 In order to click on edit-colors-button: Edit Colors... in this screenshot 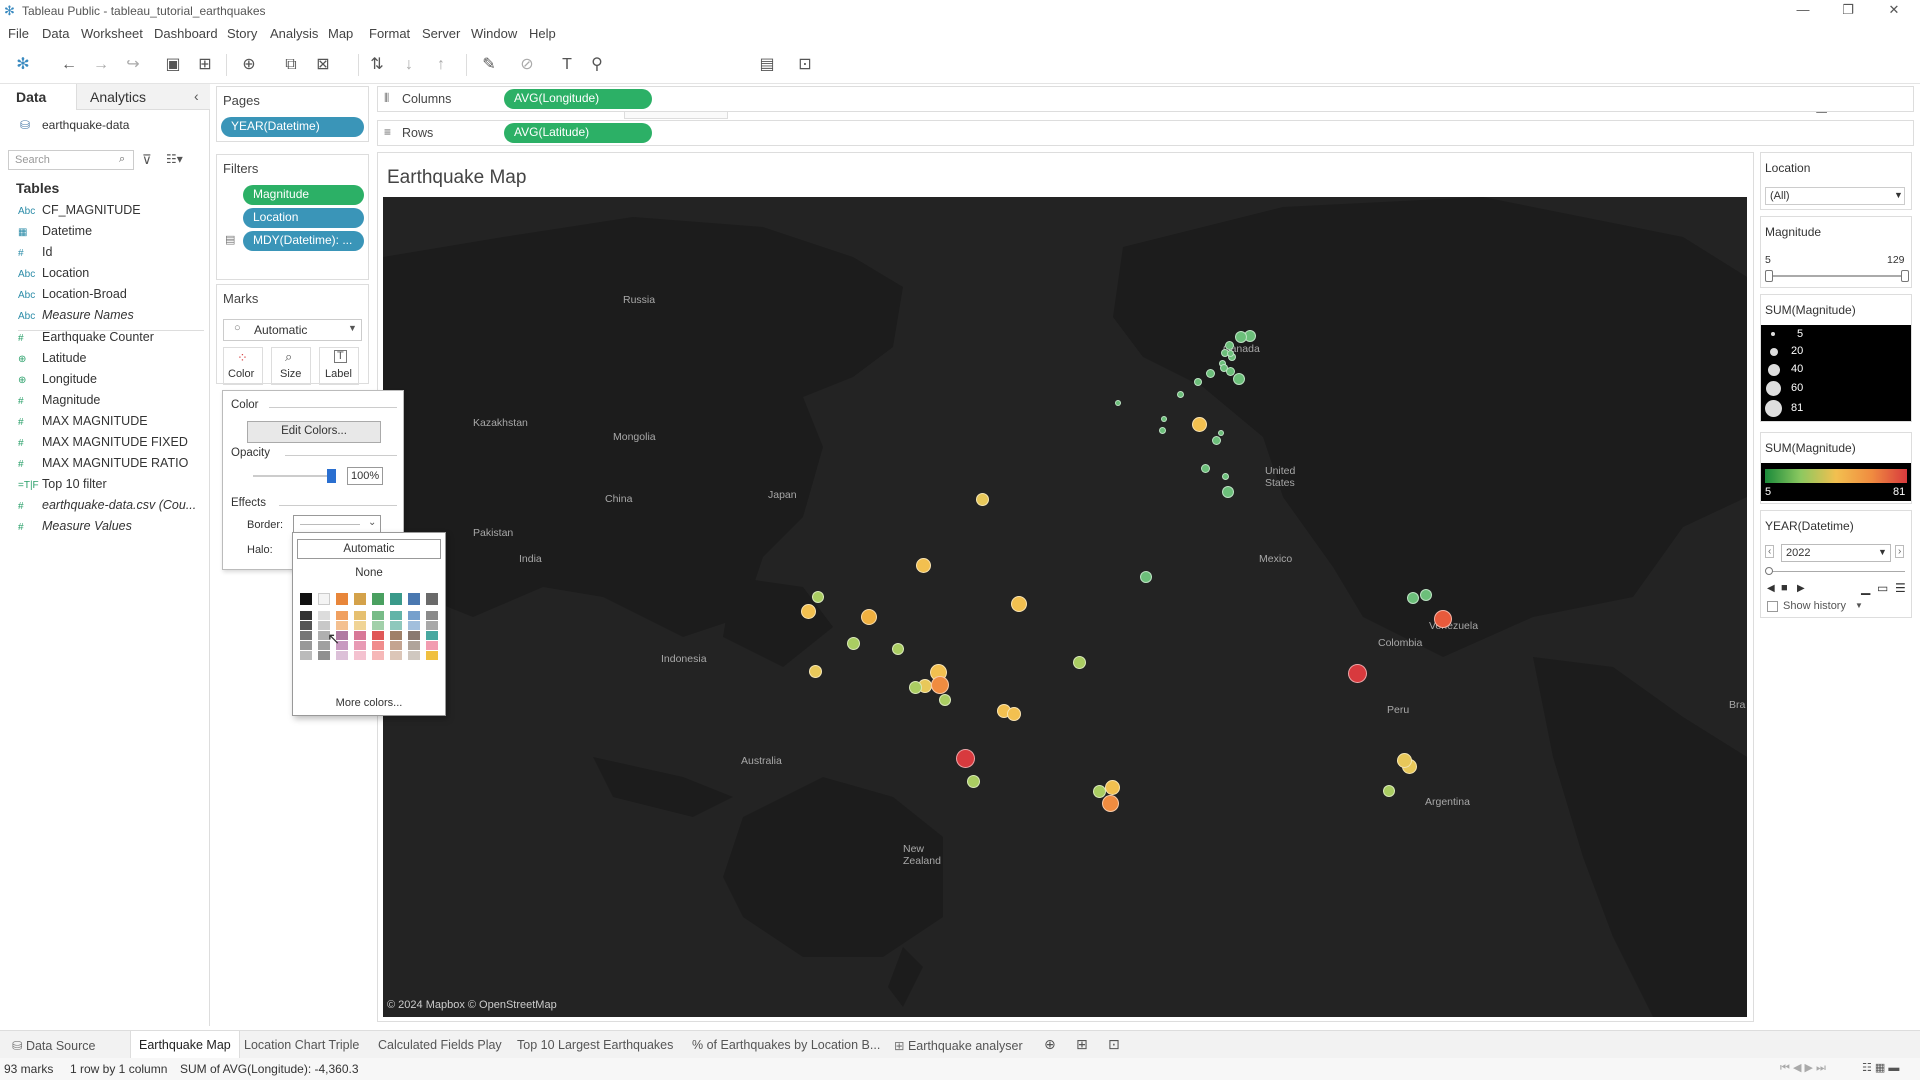, I will do `click(314, 432)`.